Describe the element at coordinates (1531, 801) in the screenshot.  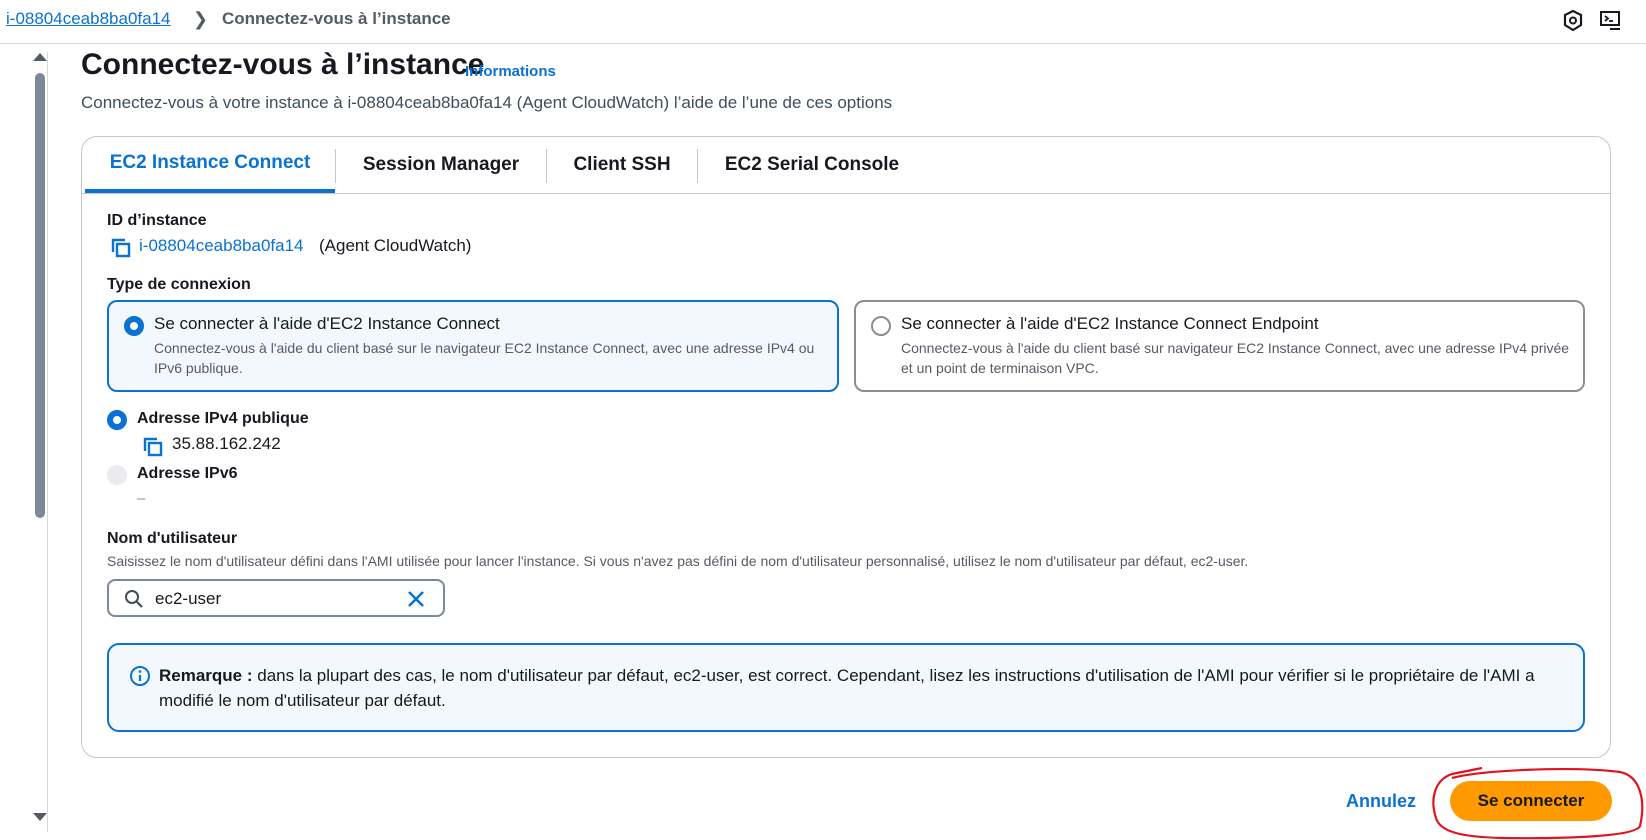
I see `connect-button: Se connecter` at that location.